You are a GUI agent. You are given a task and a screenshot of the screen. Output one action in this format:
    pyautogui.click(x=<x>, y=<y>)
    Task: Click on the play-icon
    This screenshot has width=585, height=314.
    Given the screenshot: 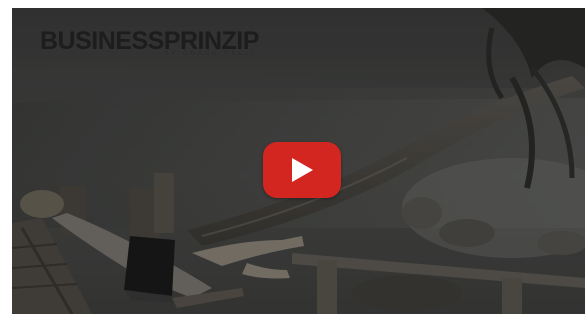 What is the action you would take?
    pyautogui.click(x=302, y=170)
    